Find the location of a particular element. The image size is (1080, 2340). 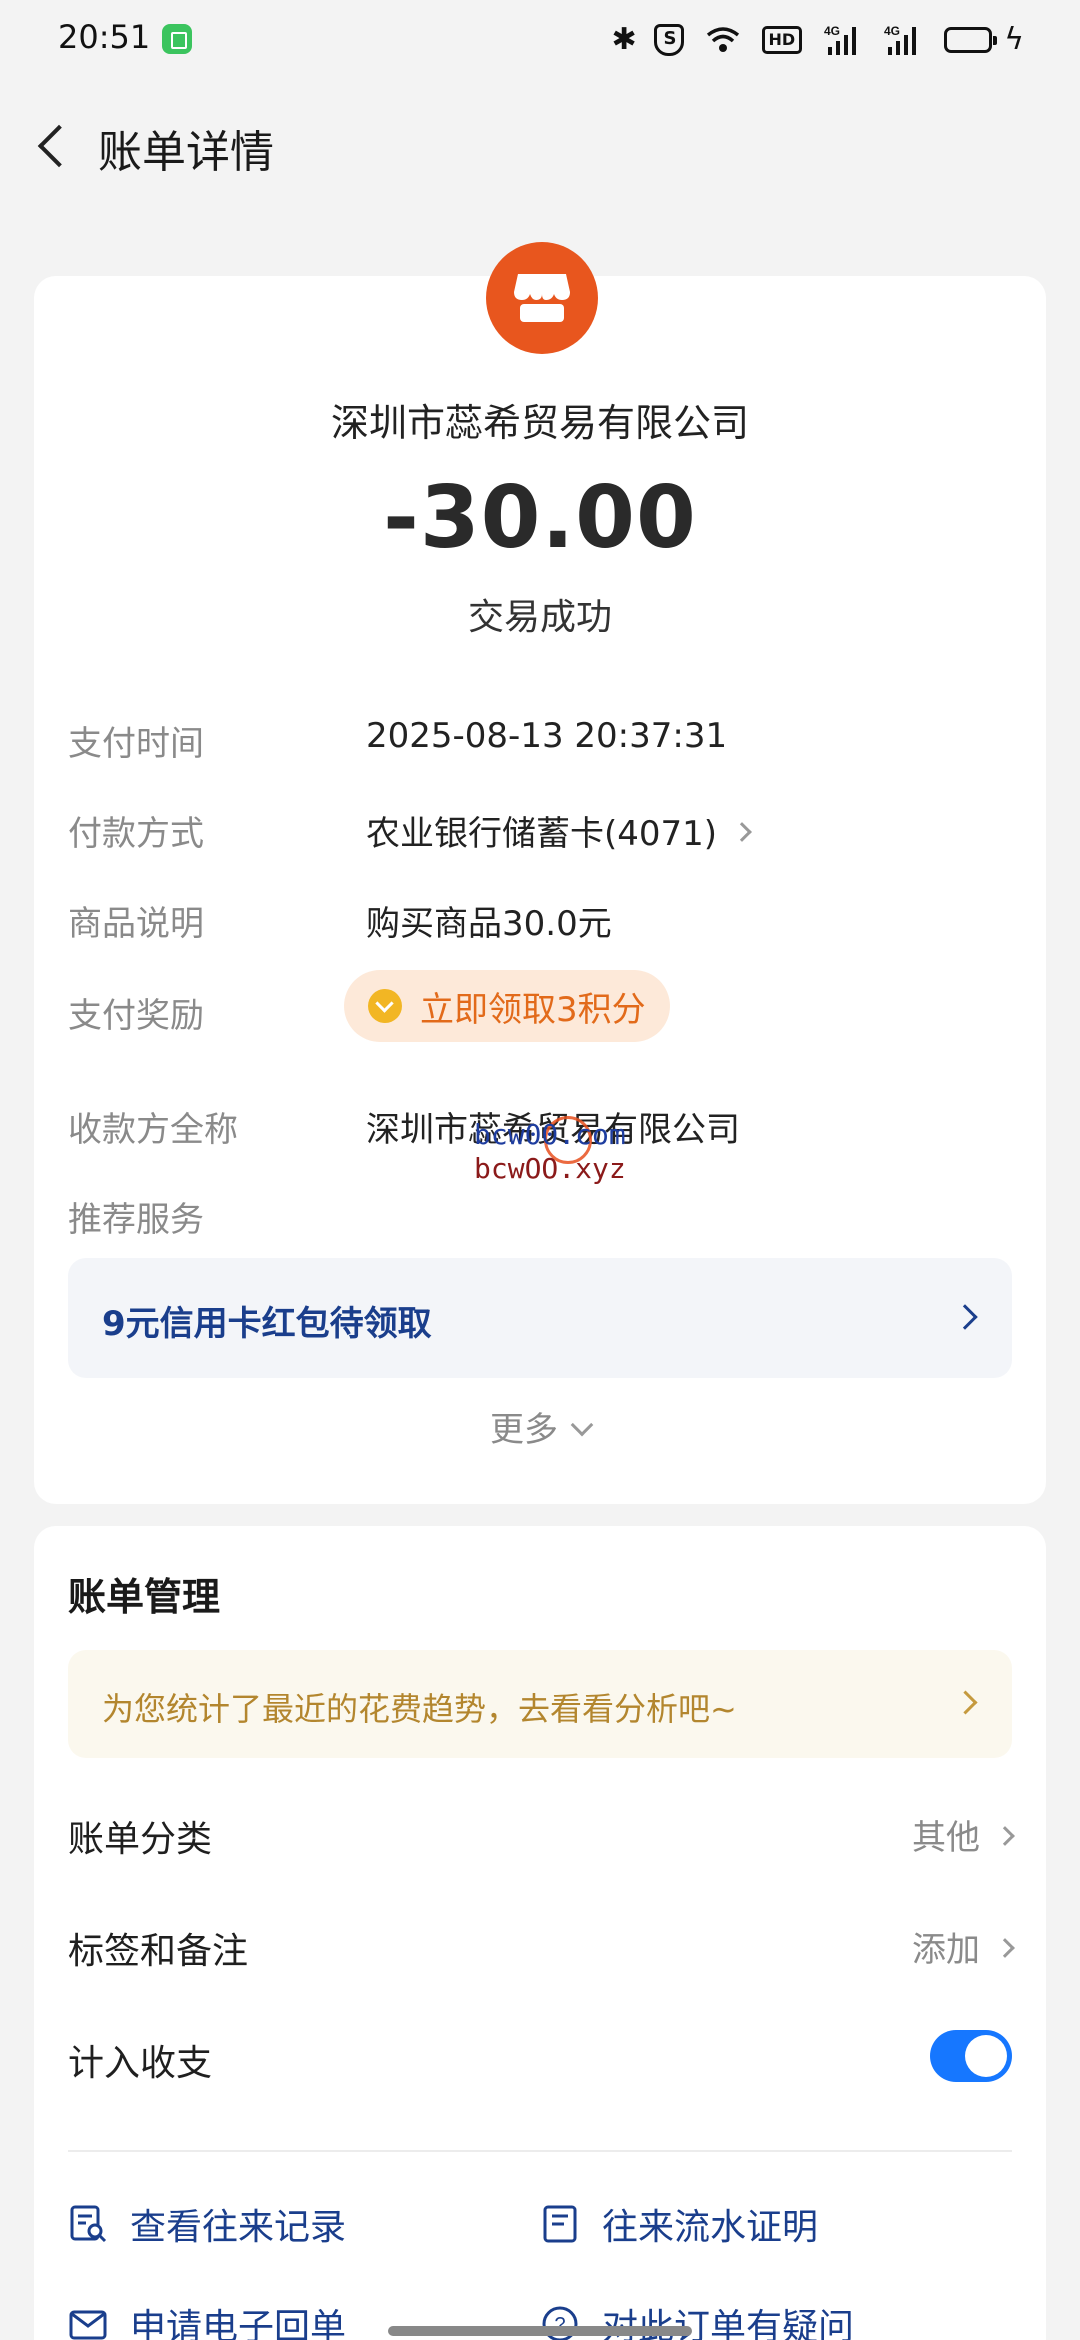

detail-row-pay-method: 付款方式 农业银行储蓄卡(4071) is located at coordinates (538, 828).